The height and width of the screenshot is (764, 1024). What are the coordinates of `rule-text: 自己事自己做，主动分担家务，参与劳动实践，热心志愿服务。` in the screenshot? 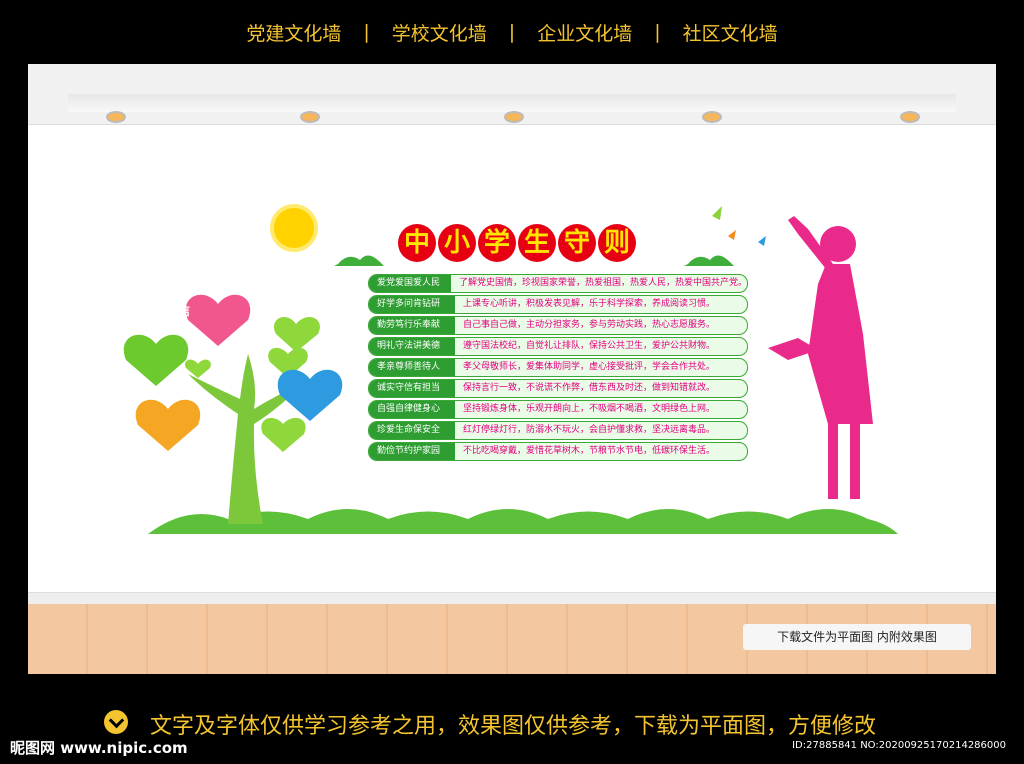 It's located at (589, 325).